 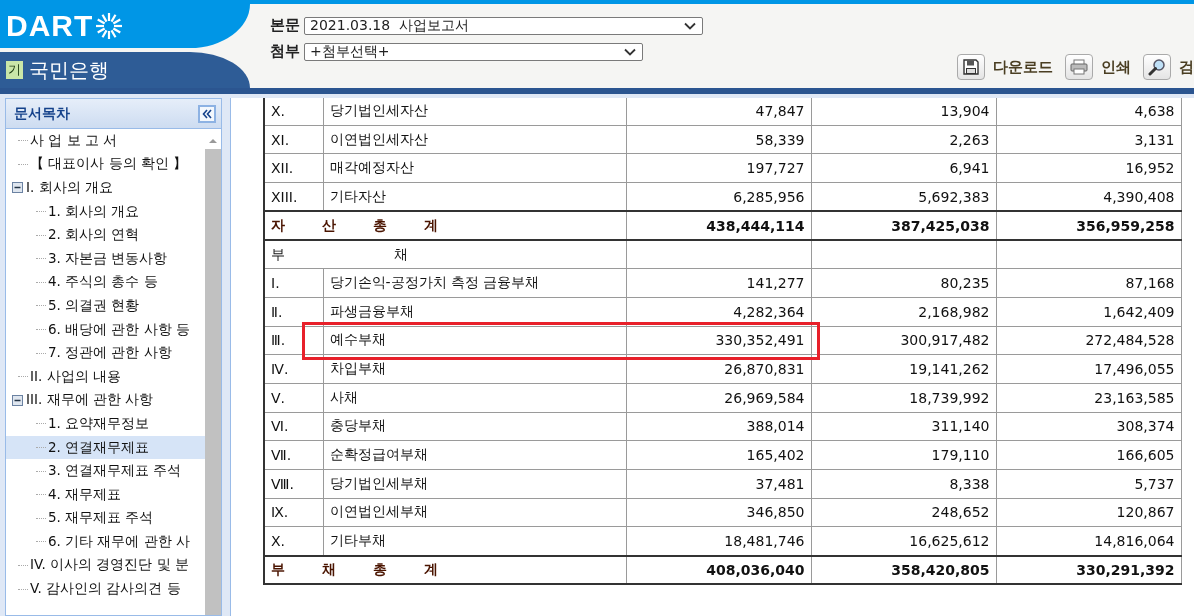 I want to click on table-cell: 13,904, so click(x=903, y=112).